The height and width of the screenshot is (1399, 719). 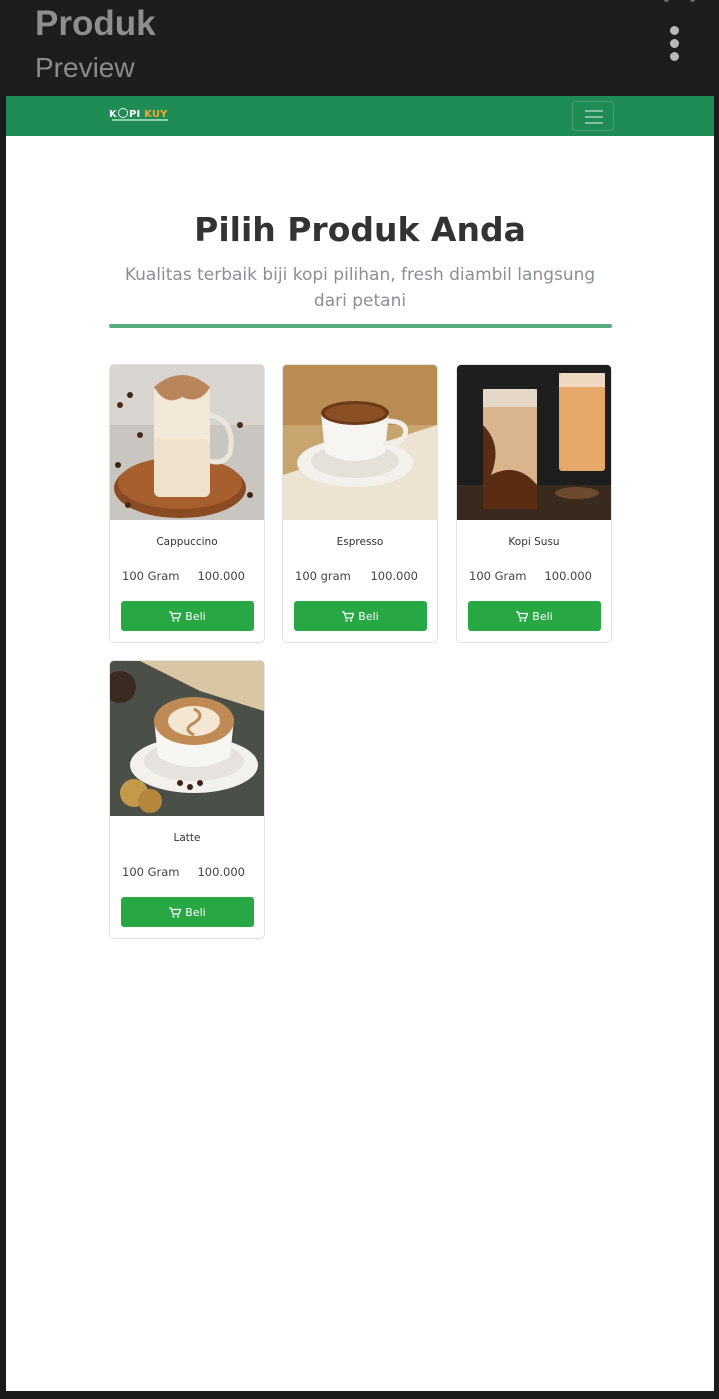 I want to click on app-bar-subtitle: Preview, so click(x=85, y=67).